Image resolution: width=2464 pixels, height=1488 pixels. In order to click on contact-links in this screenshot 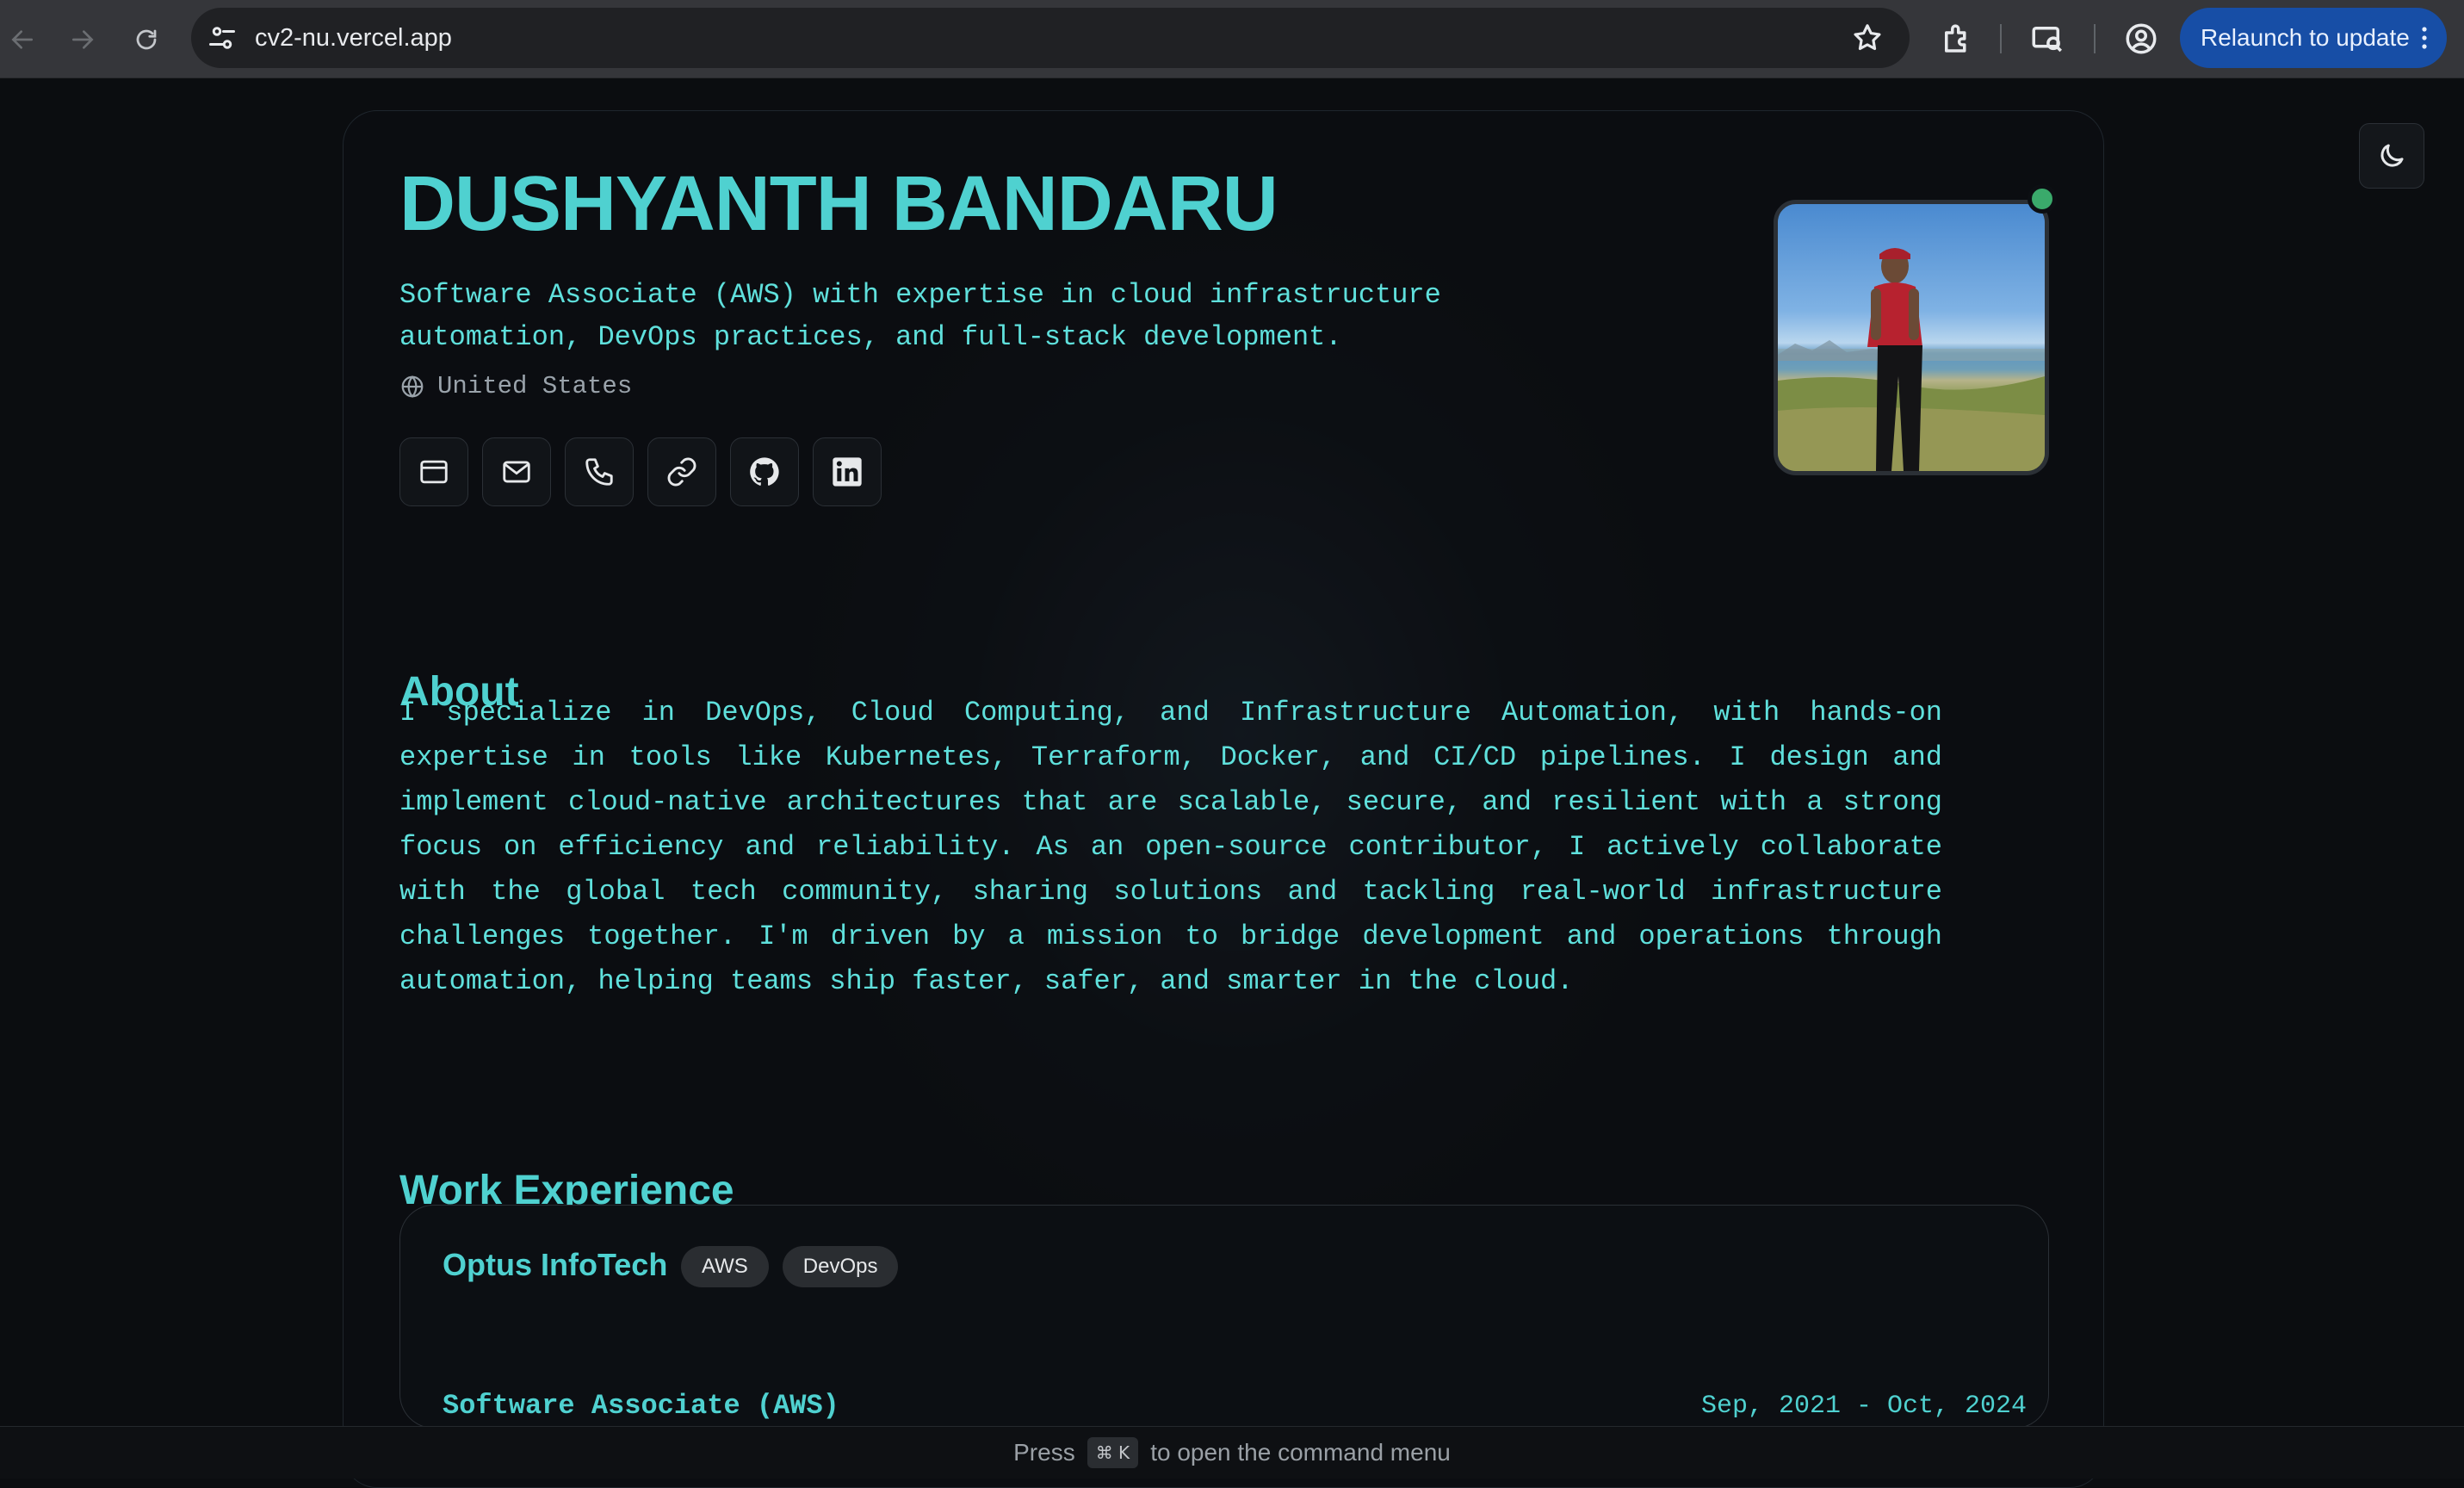, I will do `click(640, 472)`.